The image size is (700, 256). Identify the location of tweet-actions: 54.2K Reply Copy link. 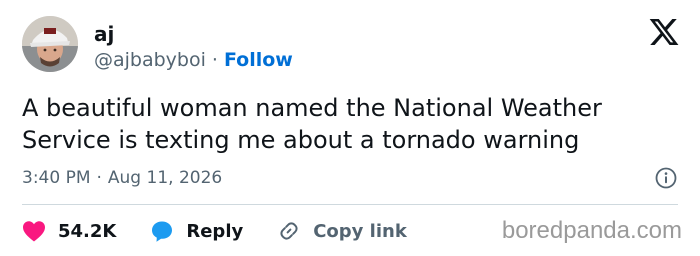
(231, 231).